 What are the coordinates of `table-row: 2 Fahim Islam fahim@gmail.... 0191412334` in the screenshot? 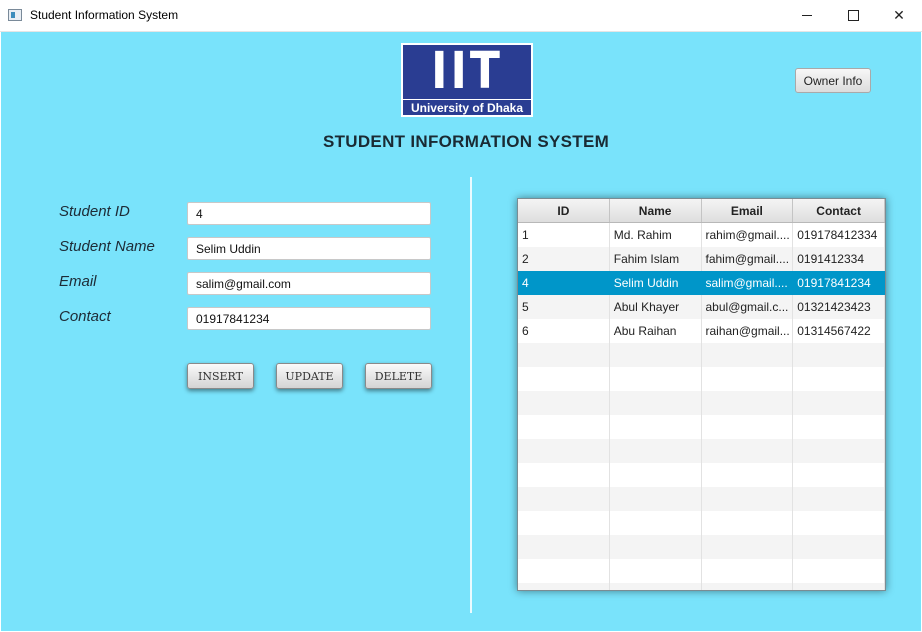 It's located at (701, 259).